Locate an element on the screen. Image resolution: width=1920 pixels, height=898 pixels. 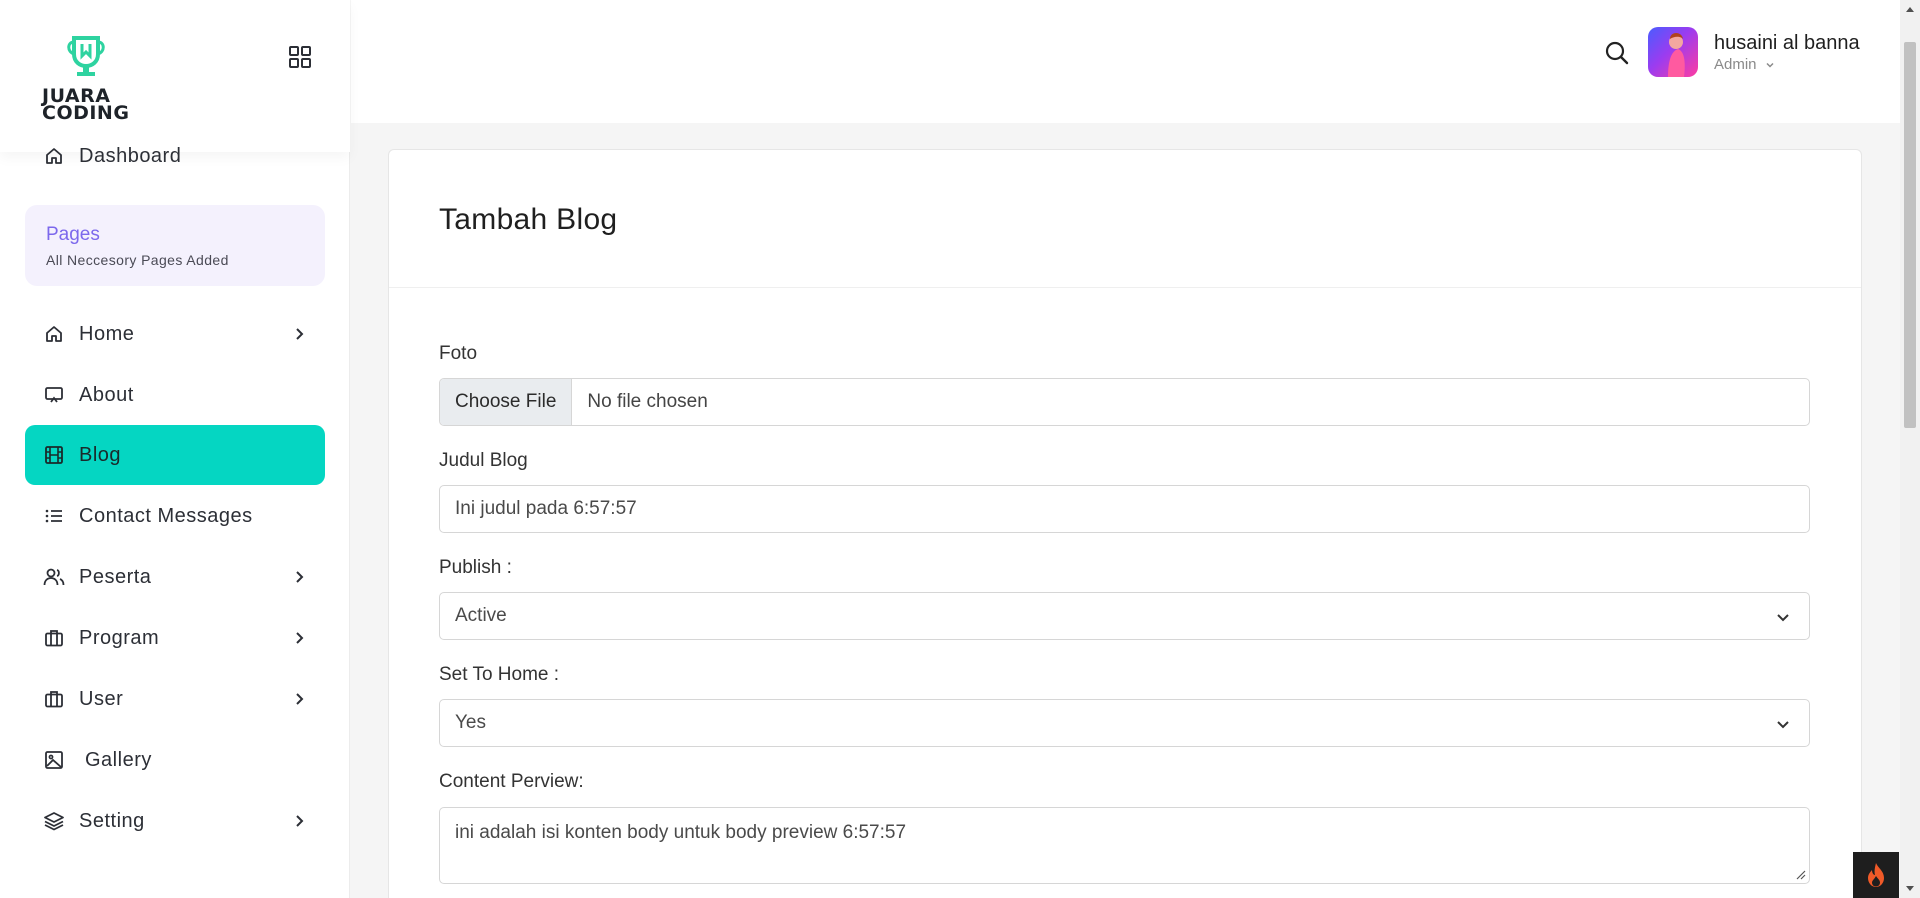
sidebar-item-label: Program is located at coordinates (119, 637).